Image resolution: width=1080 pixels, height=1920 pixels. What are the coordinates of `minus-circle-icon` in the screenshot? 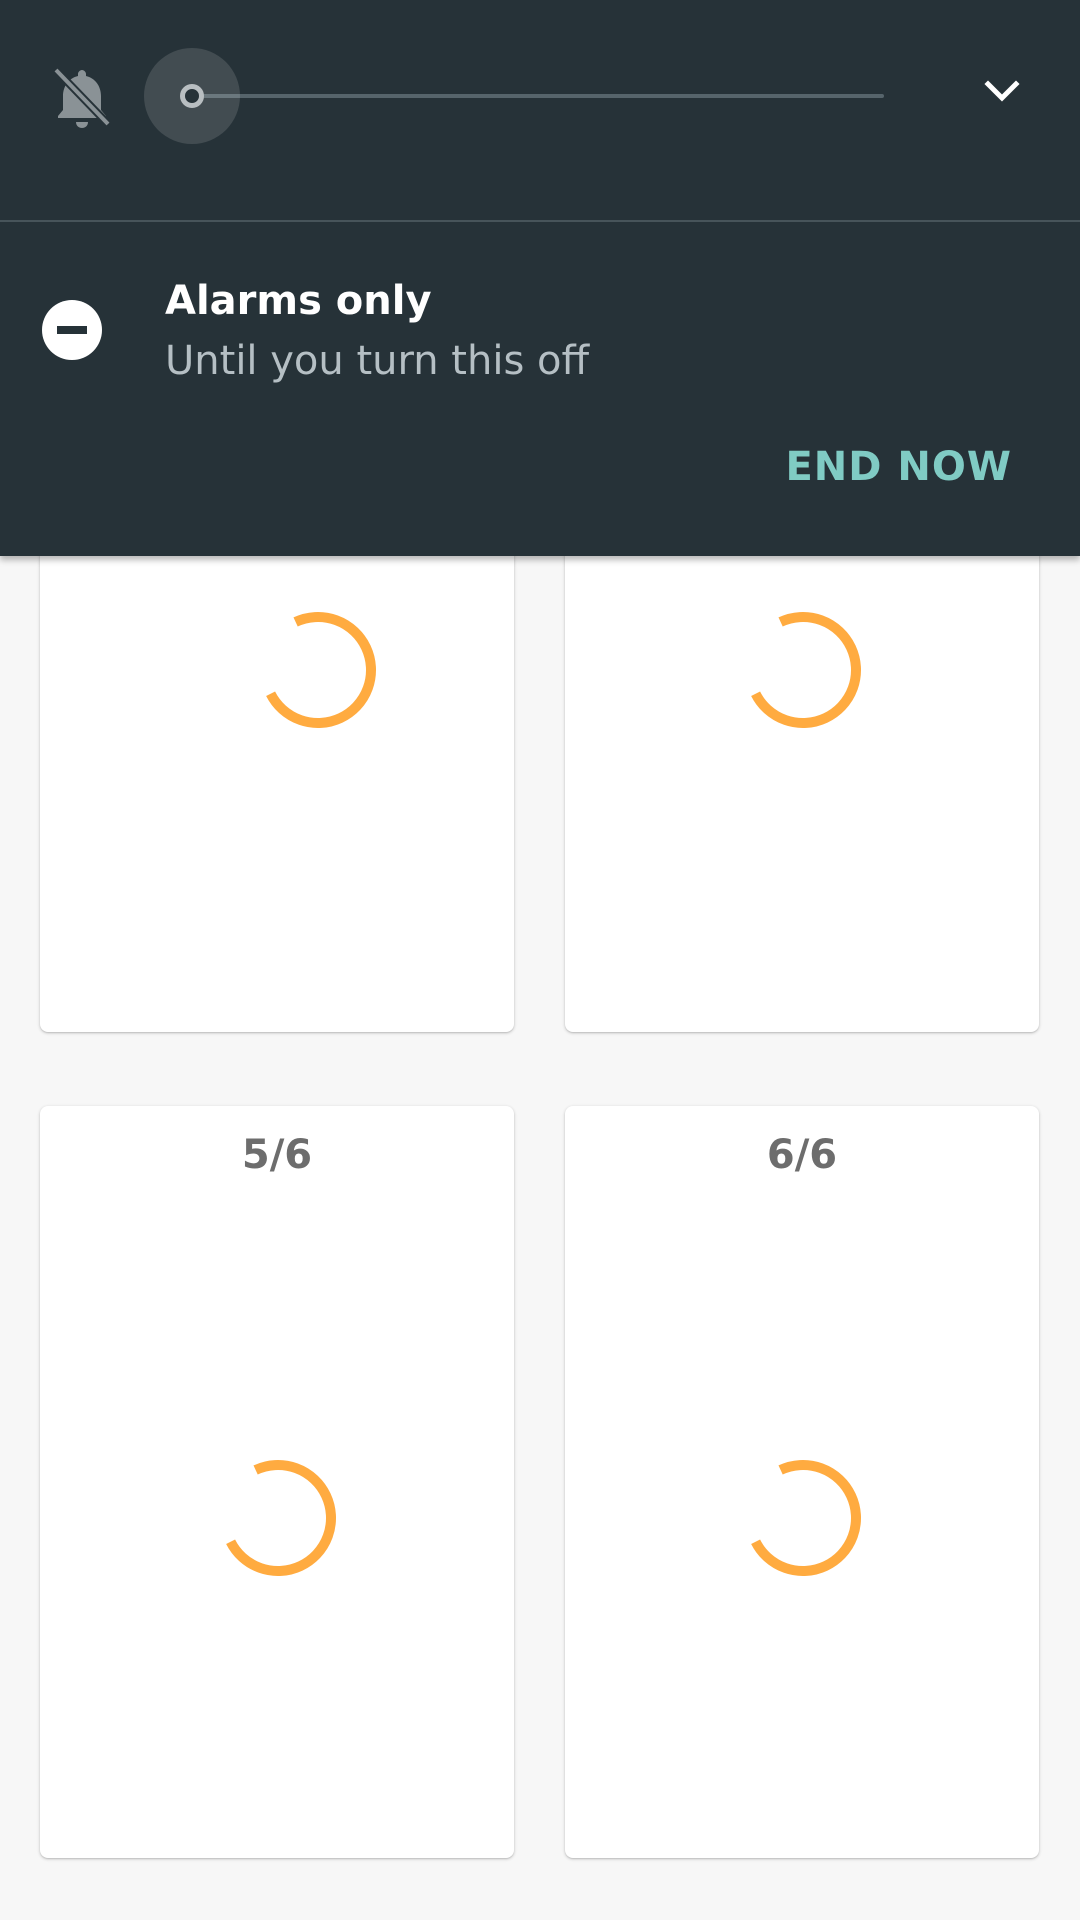 It's located at (72, 330).